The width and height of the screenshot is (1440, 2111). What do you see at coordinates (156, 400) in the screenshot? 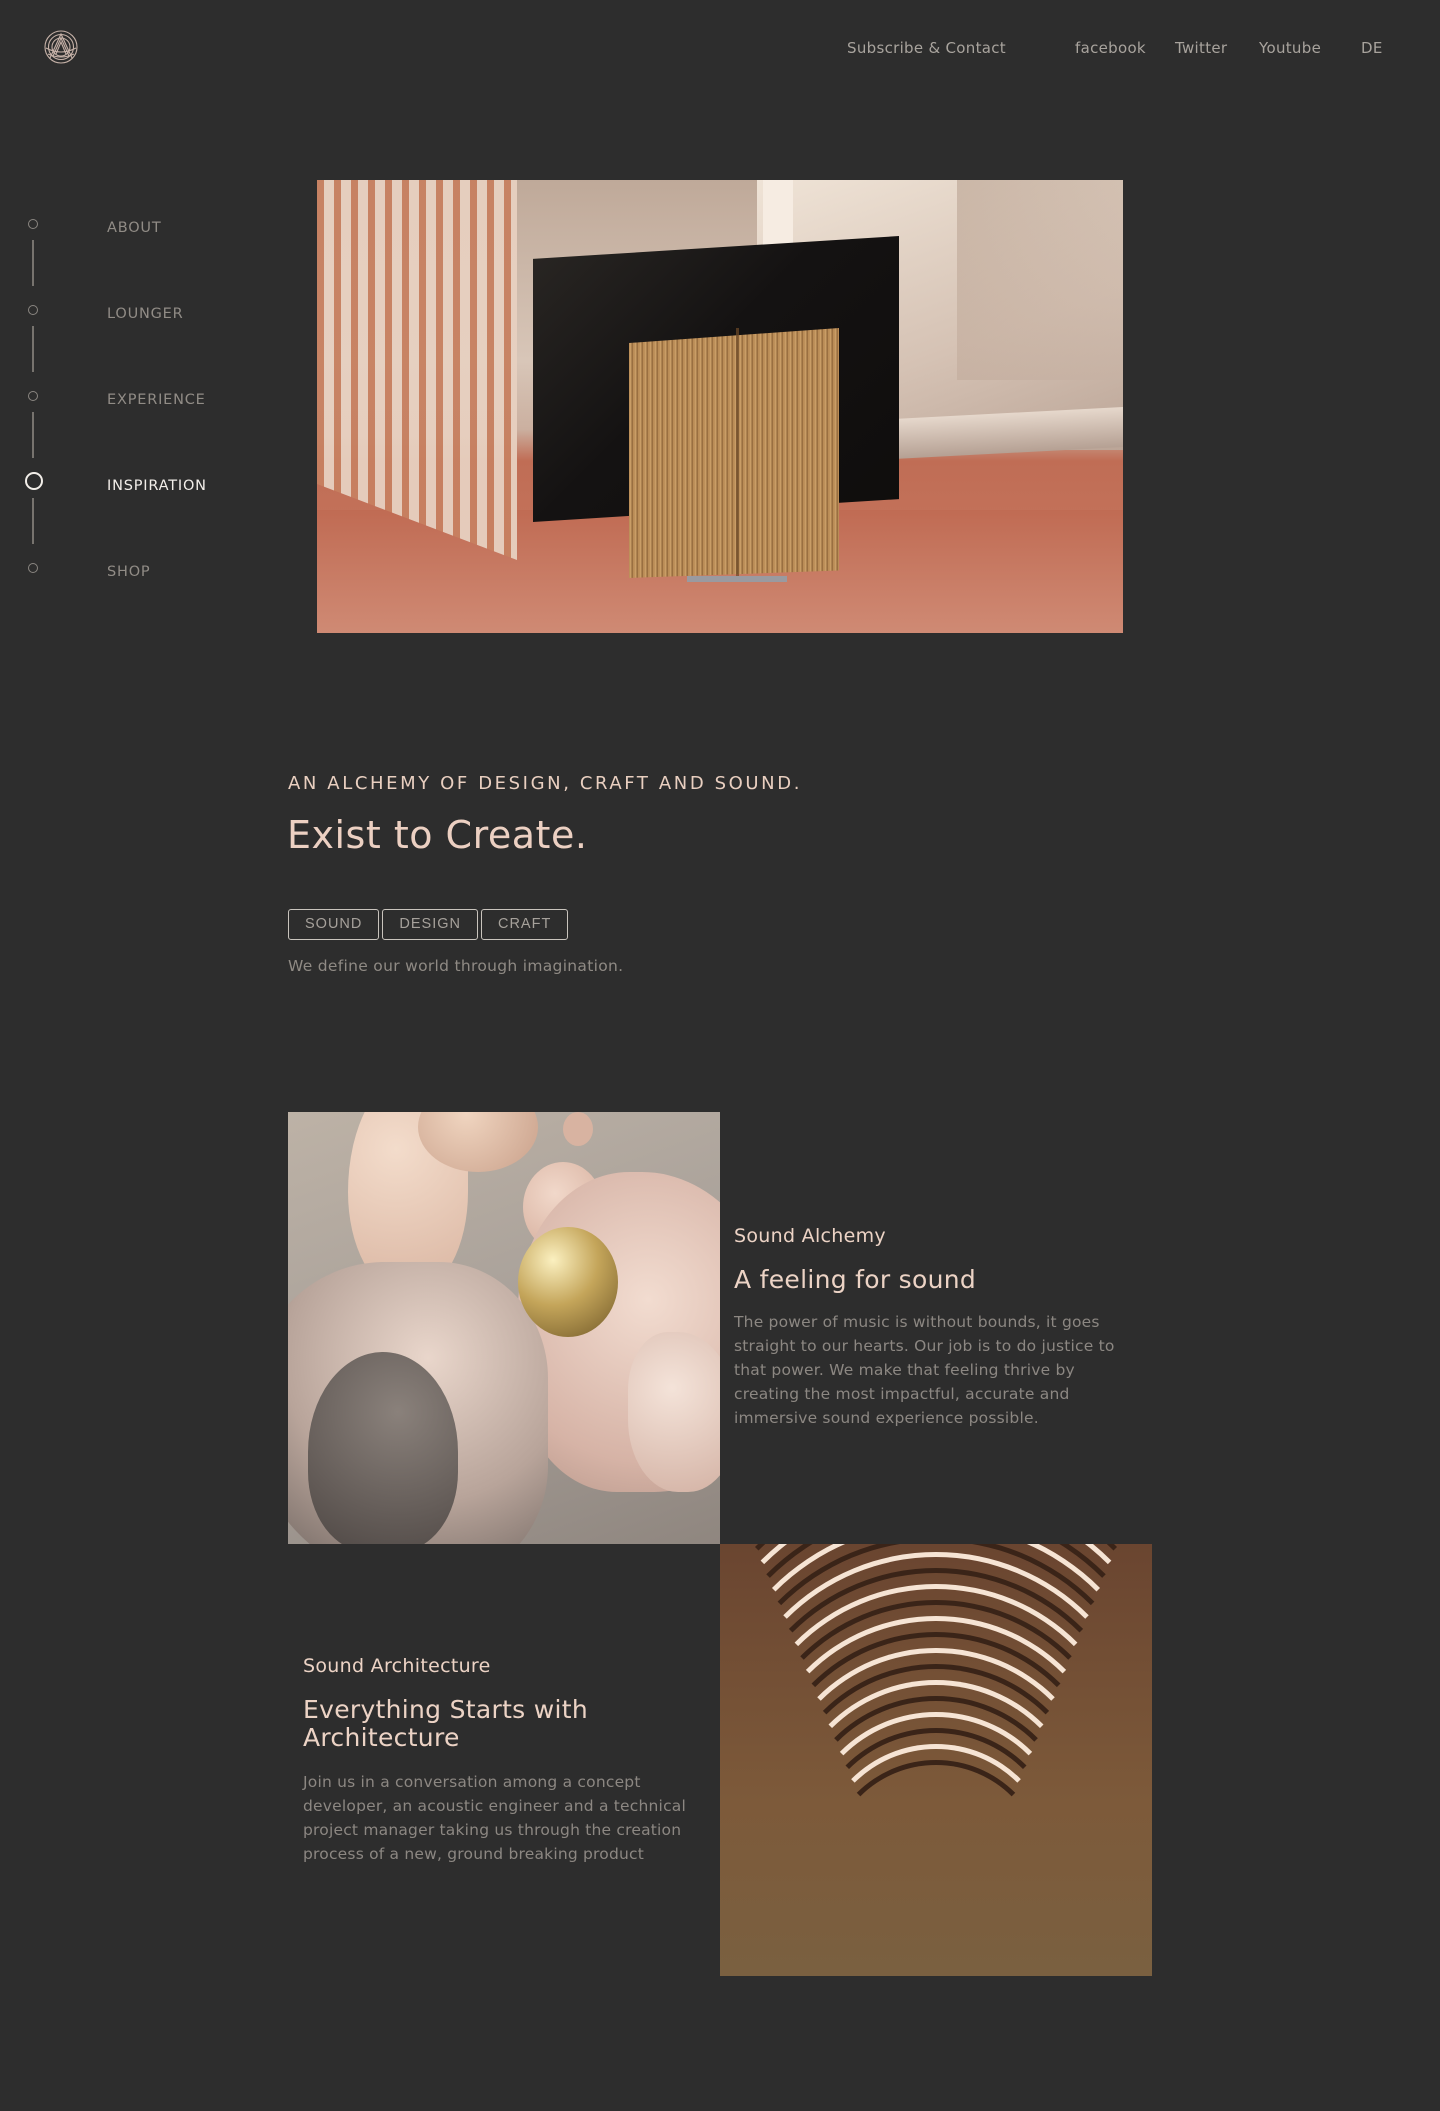
I see `sidenav-item-experience: EXPERIENCE` at bounding box center [156, 400].